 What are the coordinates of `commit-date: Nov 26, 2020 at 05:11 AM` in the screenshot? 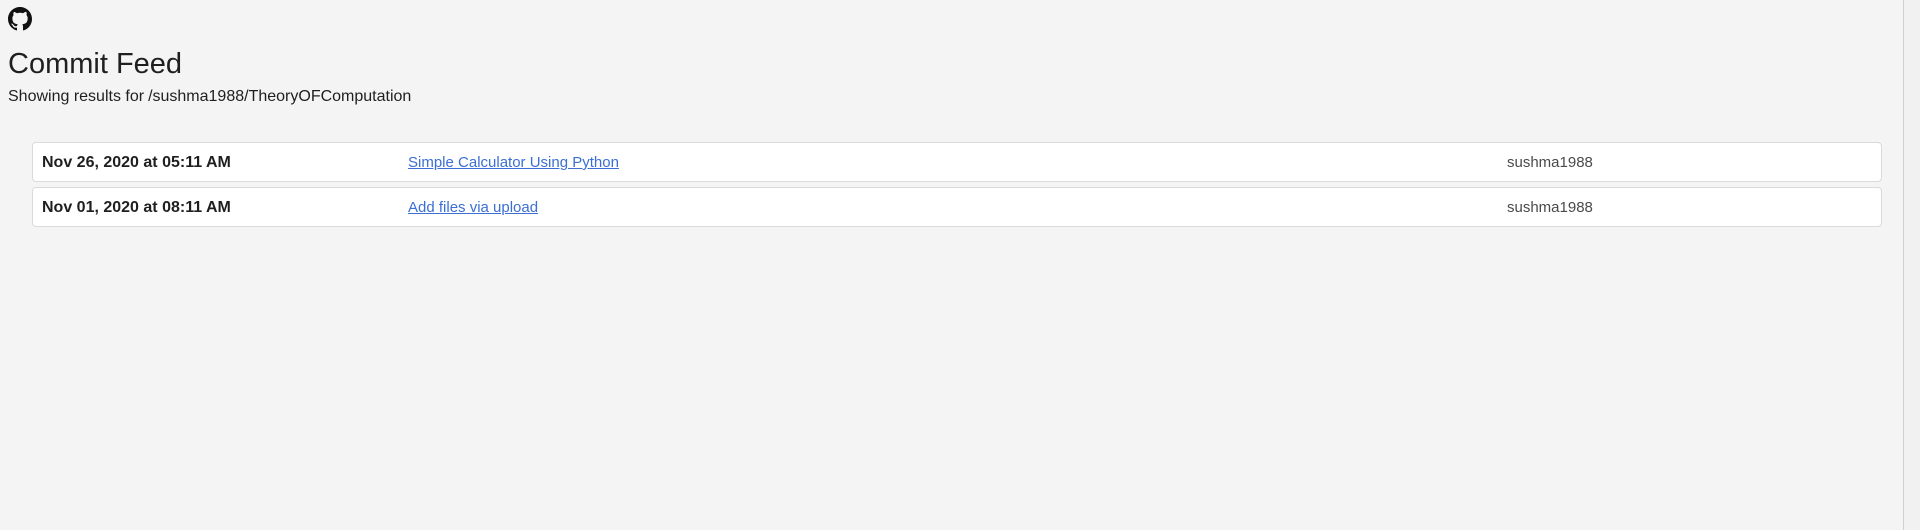 It's located at (136, 162).